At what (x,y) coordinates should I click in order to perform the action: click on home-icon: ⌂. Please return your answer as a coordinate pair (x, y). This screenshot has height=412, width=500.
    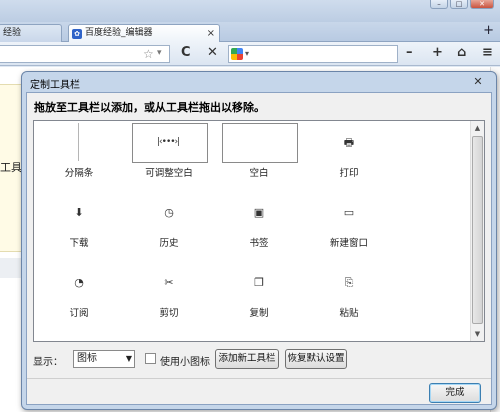
    Looking at the image, I should click on (461, 52).